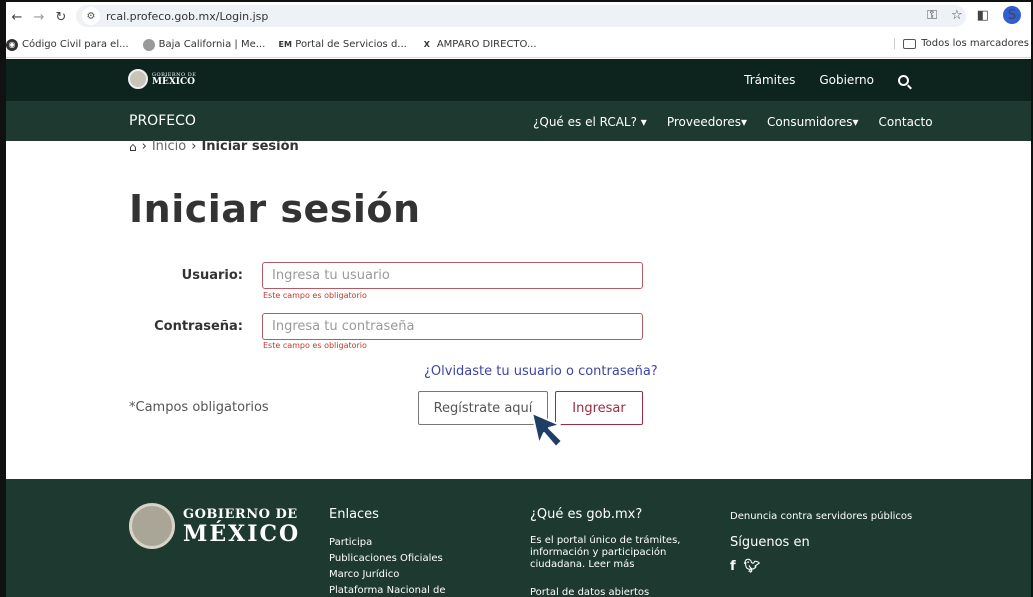 The image size is (1033, 597). I want to click on home-icon: ⌂, so click(133, 147).